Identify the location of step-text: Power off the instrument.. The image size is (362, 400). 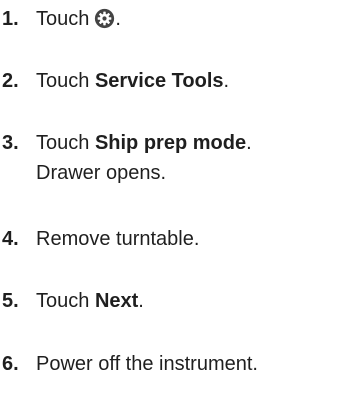
(147, 364).